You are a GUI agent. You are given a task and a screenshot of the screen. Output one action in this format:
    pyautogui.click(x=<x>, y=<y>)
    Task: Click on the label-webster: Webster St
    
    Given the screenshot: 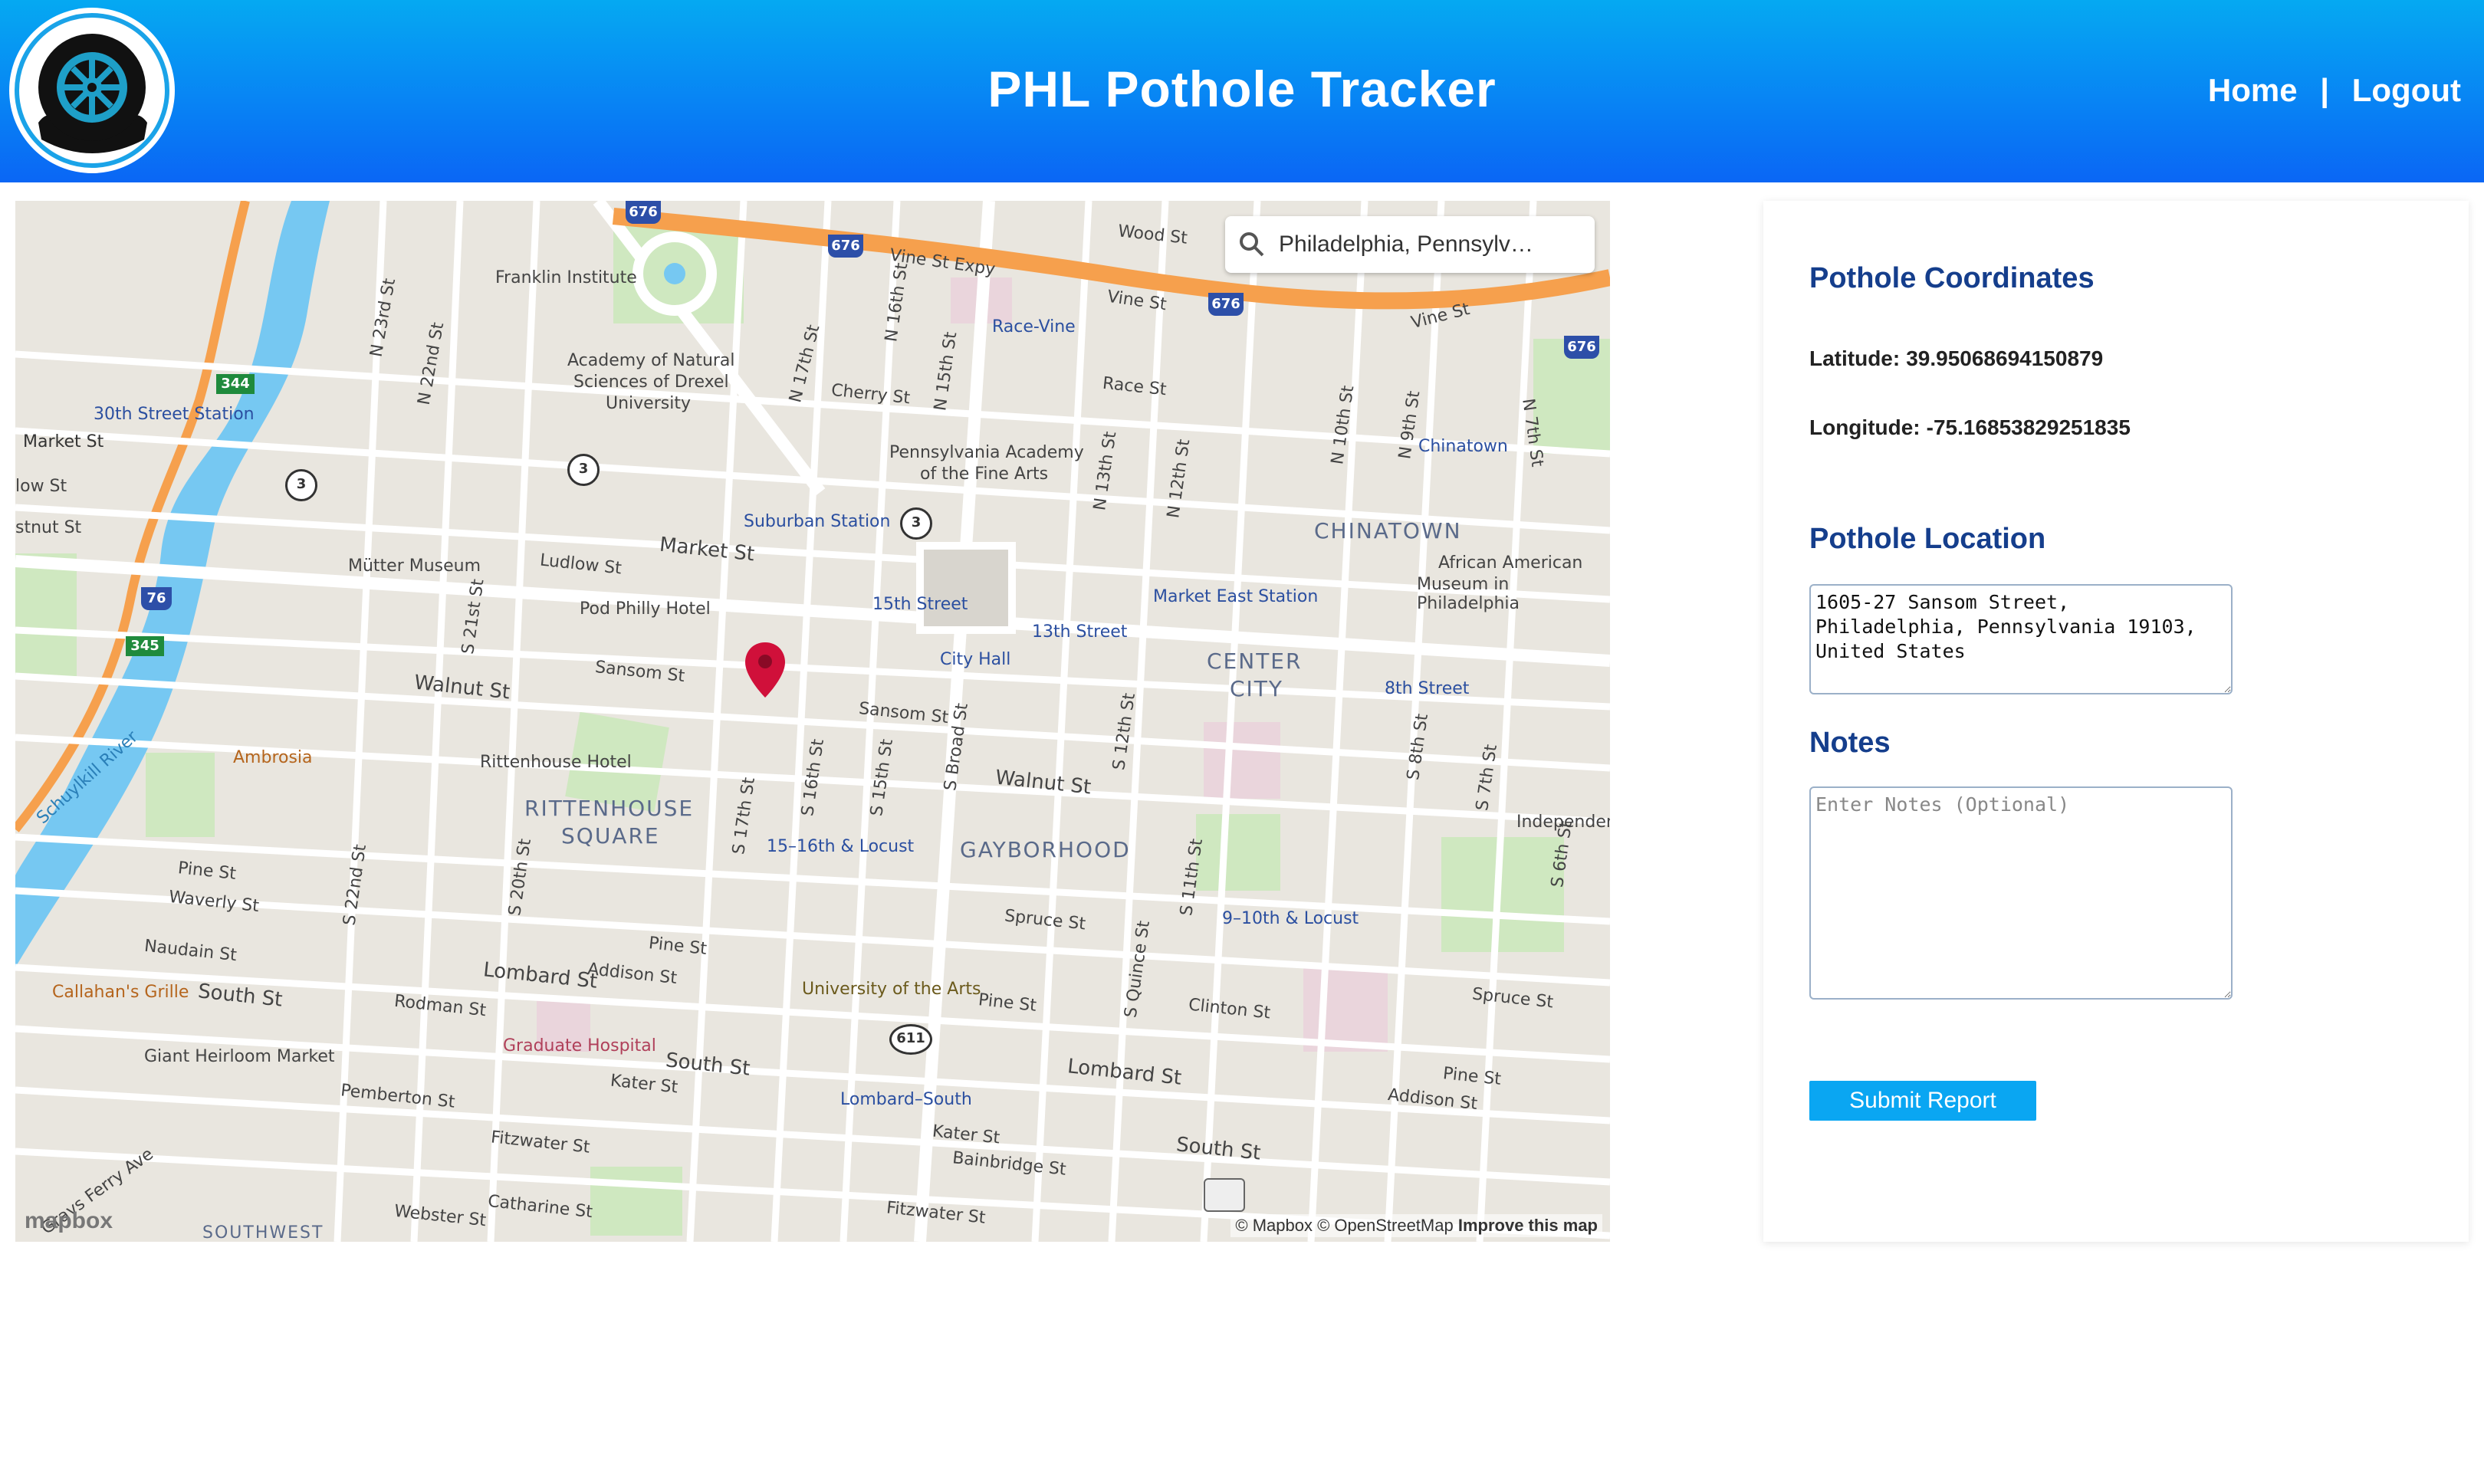 What is the action you would take?
    pyautogui.click(x=441, y=1216)
    